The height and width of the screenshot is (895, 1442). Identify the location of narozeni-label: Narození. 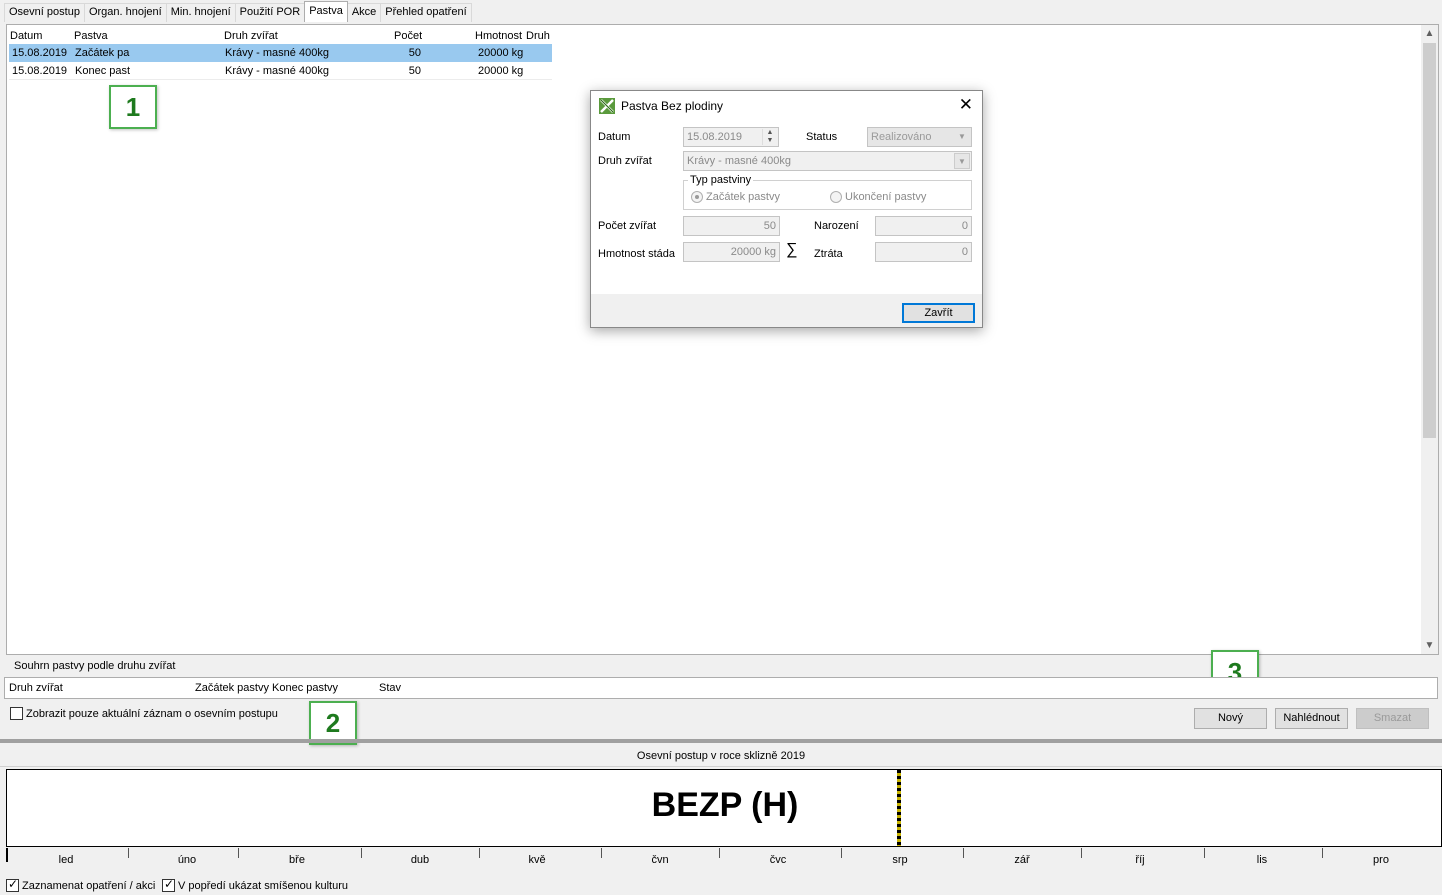
(836, 226).